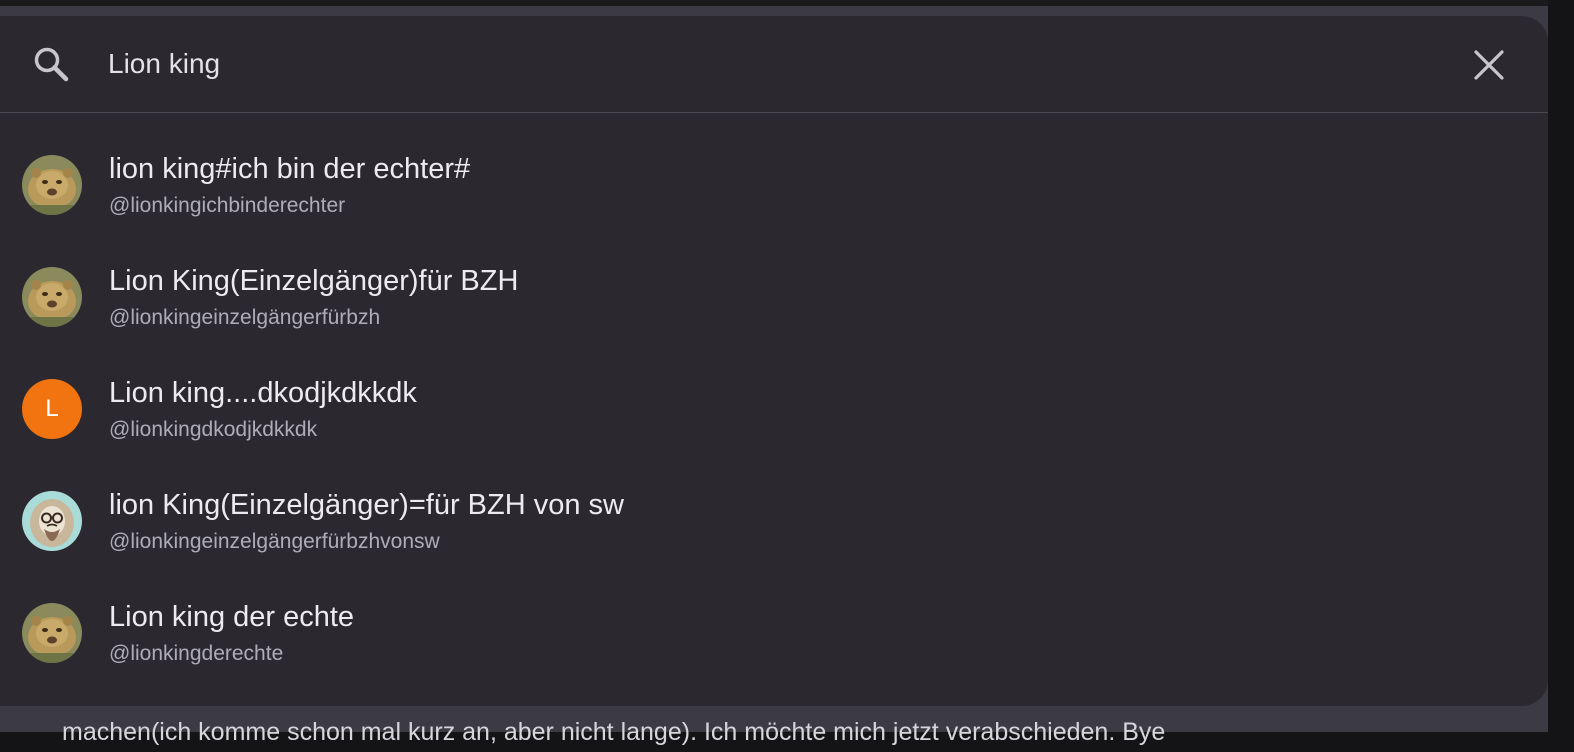 This screenshot has width=1574, height=752. Describe the element at coordinates (314, 281) in the screenshot. I see `result-display-name: Lion King(Einzelgänger)für BZH` at that location.